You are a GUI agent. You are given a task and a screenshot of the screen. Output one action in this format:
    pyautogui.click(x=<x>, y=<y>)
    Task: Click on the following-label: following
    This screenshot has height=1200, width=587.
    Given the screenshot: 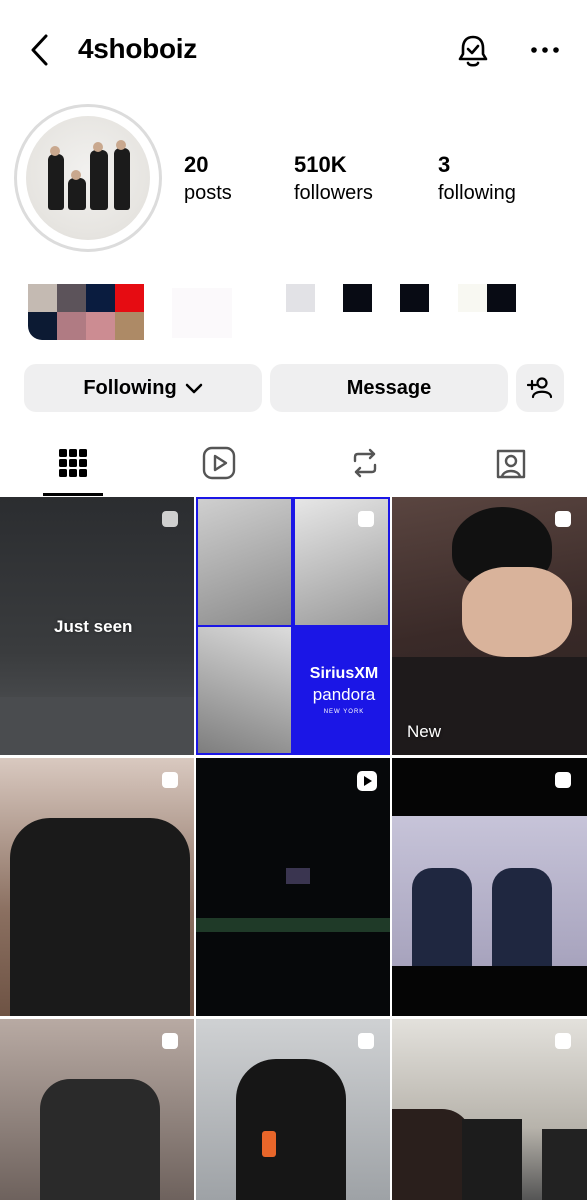 What is the action you would take?
    pyautogui.click(x=477, y=193)
    